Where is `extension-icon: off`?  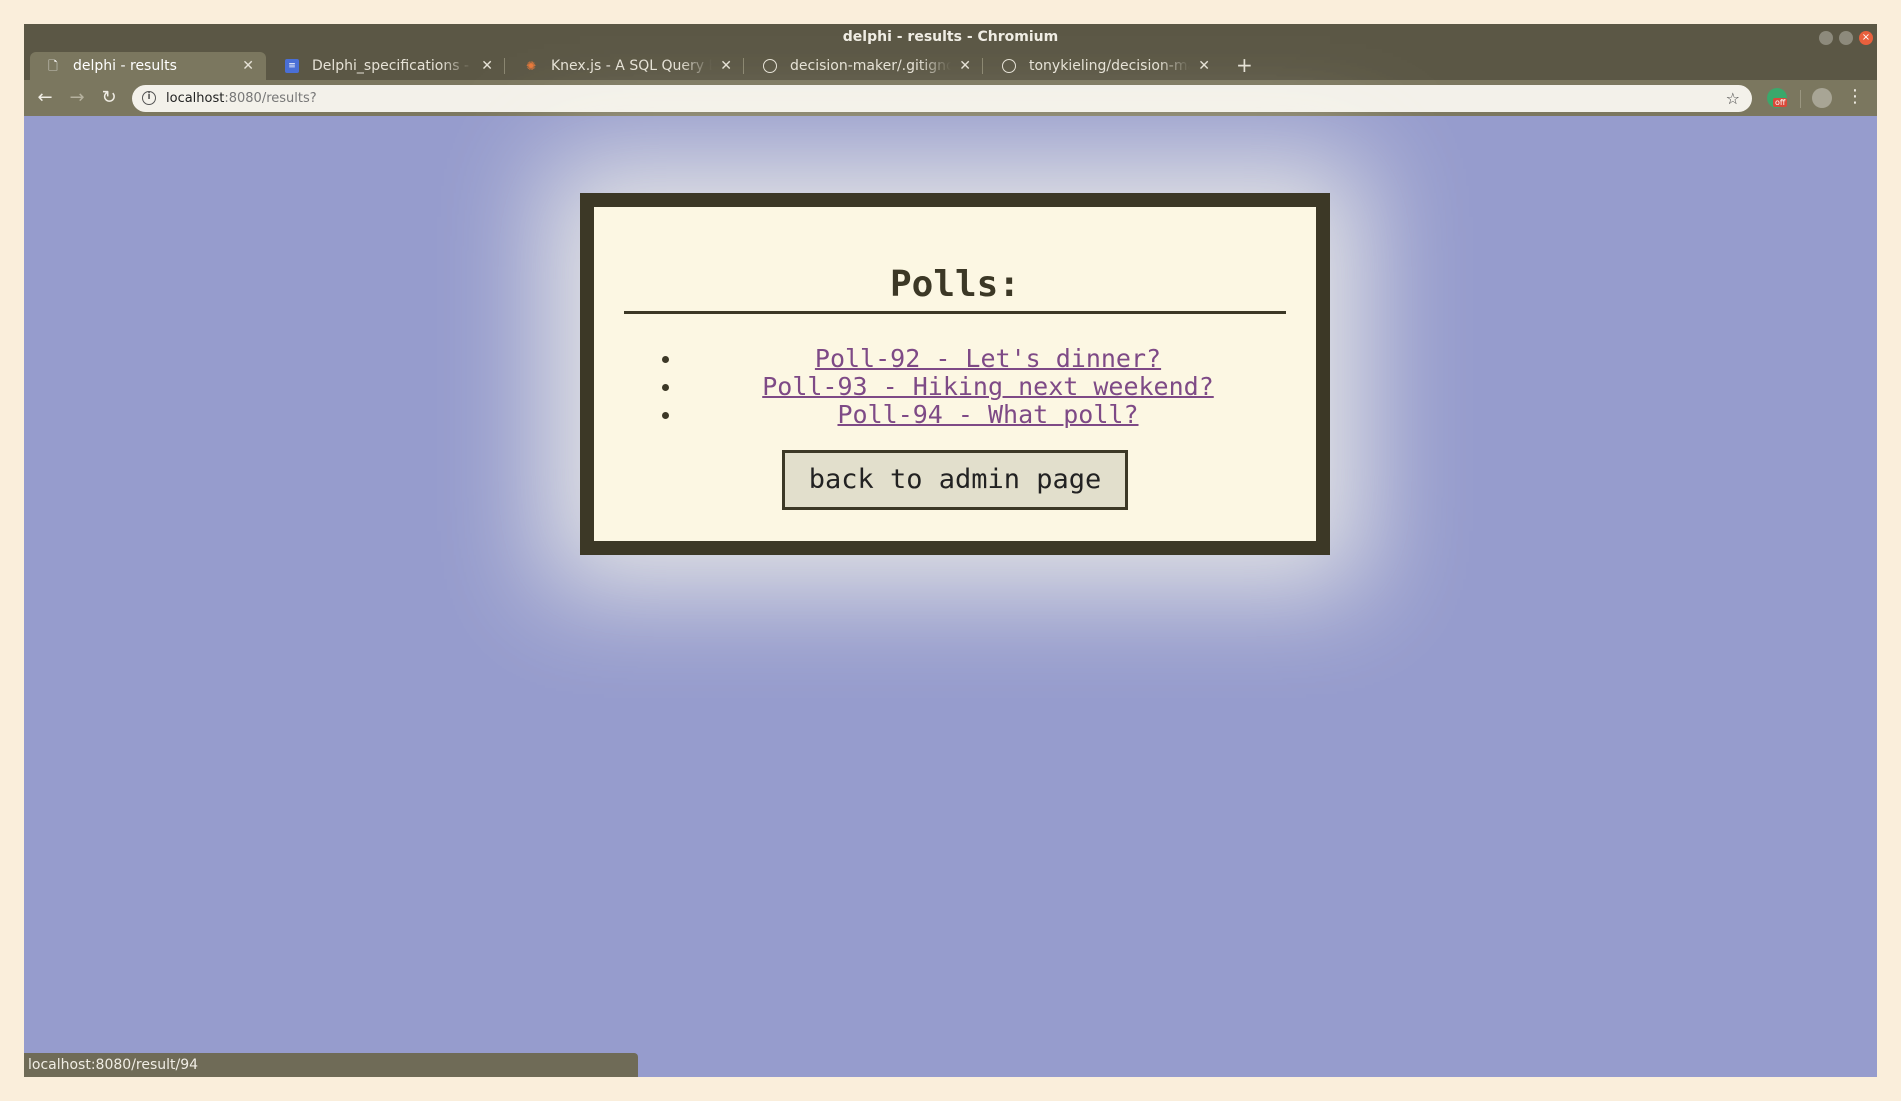
extension-icon: off is located at coordinates (1777, 98).